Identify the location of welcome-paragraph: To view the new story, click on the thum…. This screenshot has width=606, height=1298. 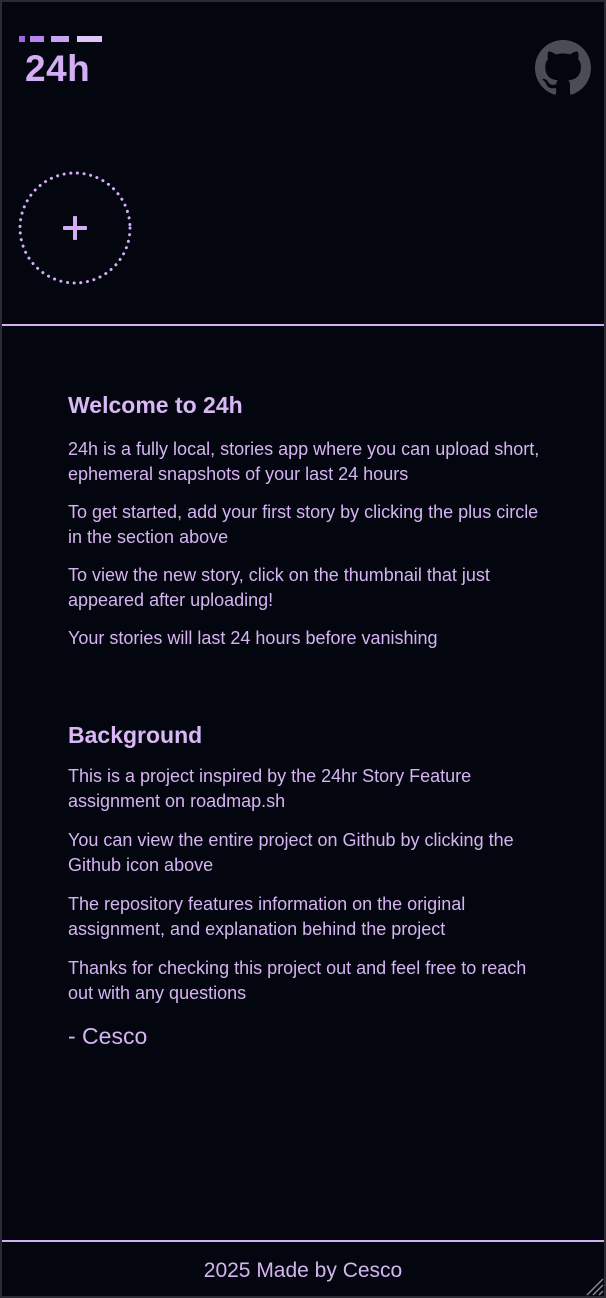
(279, 587).